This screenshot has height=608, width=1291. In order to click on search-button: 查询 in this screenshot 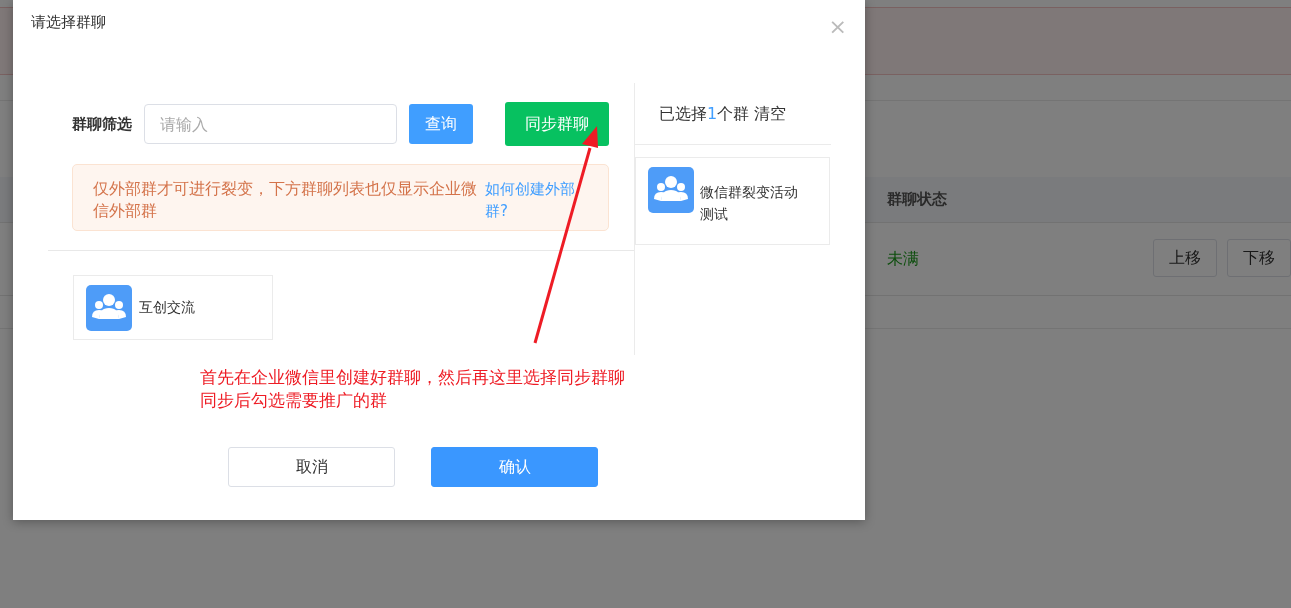, I will do `click(441, 124)`.